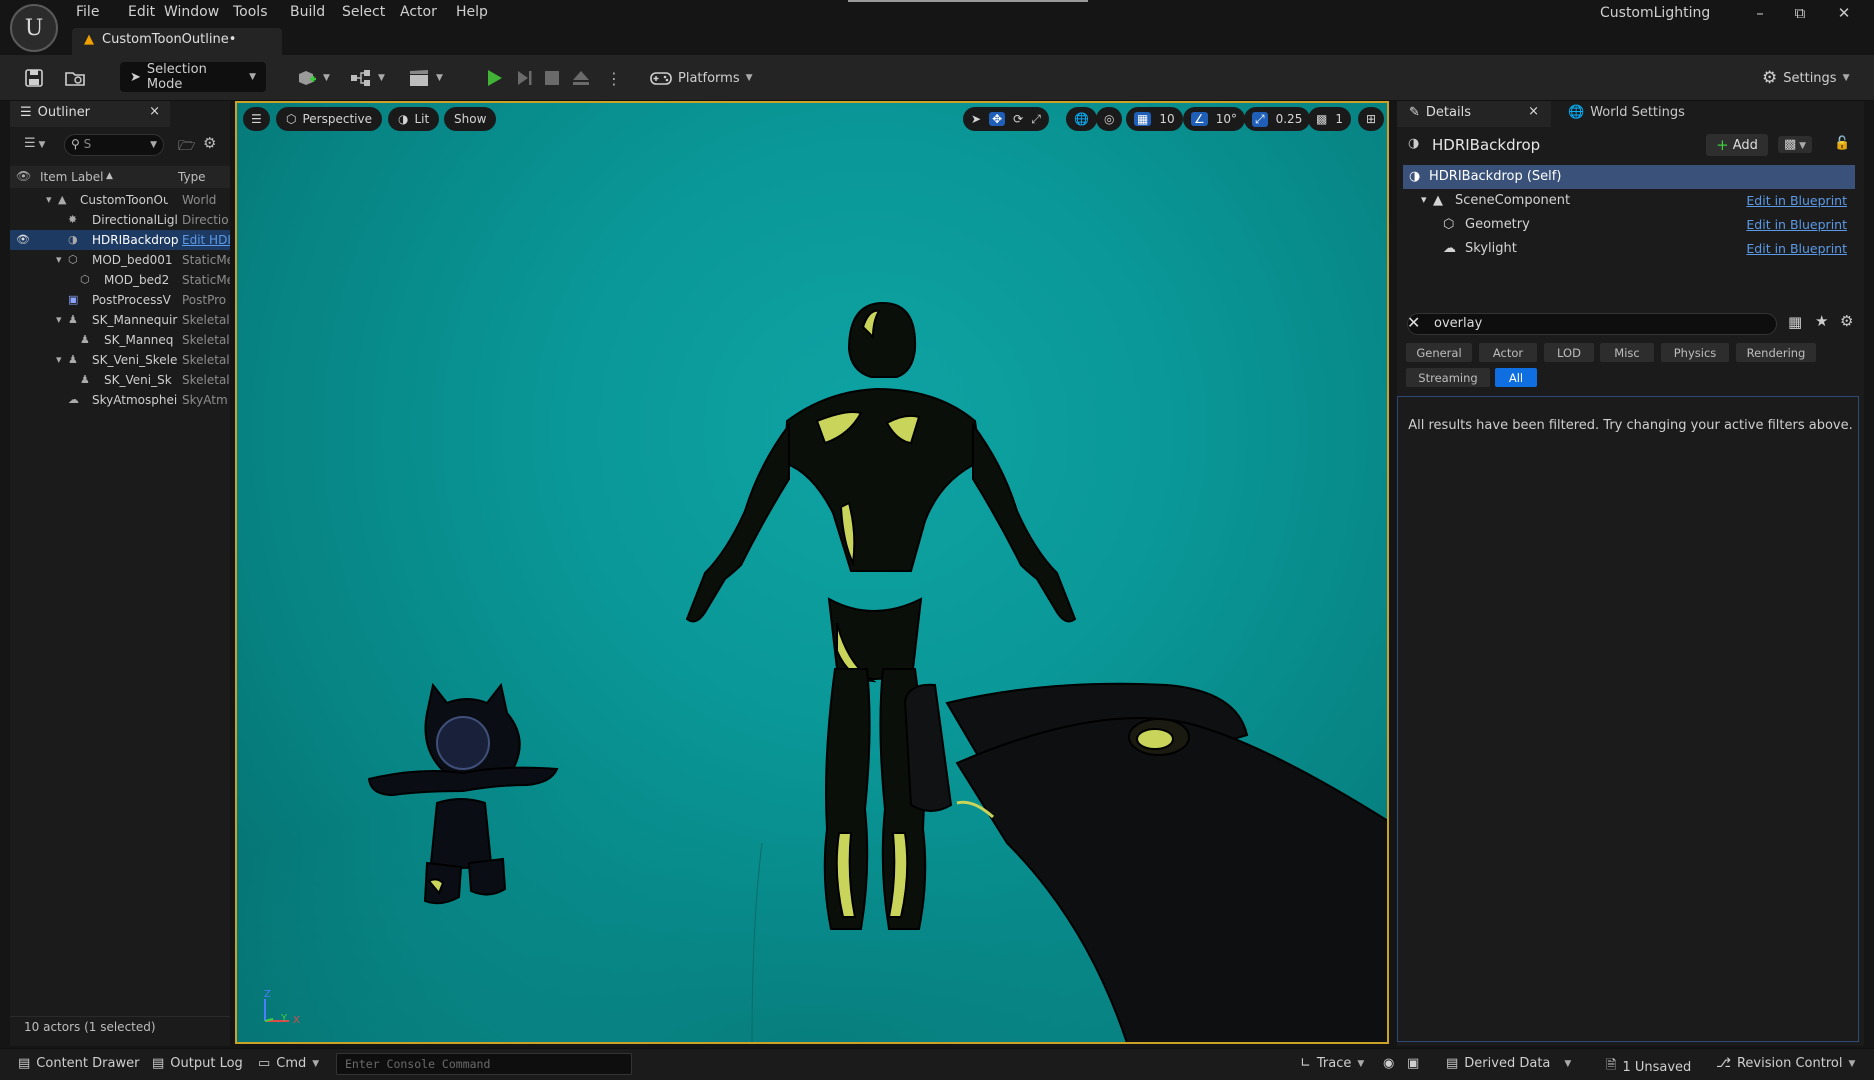 This screenshot has width=1874, height=1080. What do you see at coordinates (1081, 119) in the screenshot?
I see `world-local-toggle: 🌐` at bounding box center [1081, 119].